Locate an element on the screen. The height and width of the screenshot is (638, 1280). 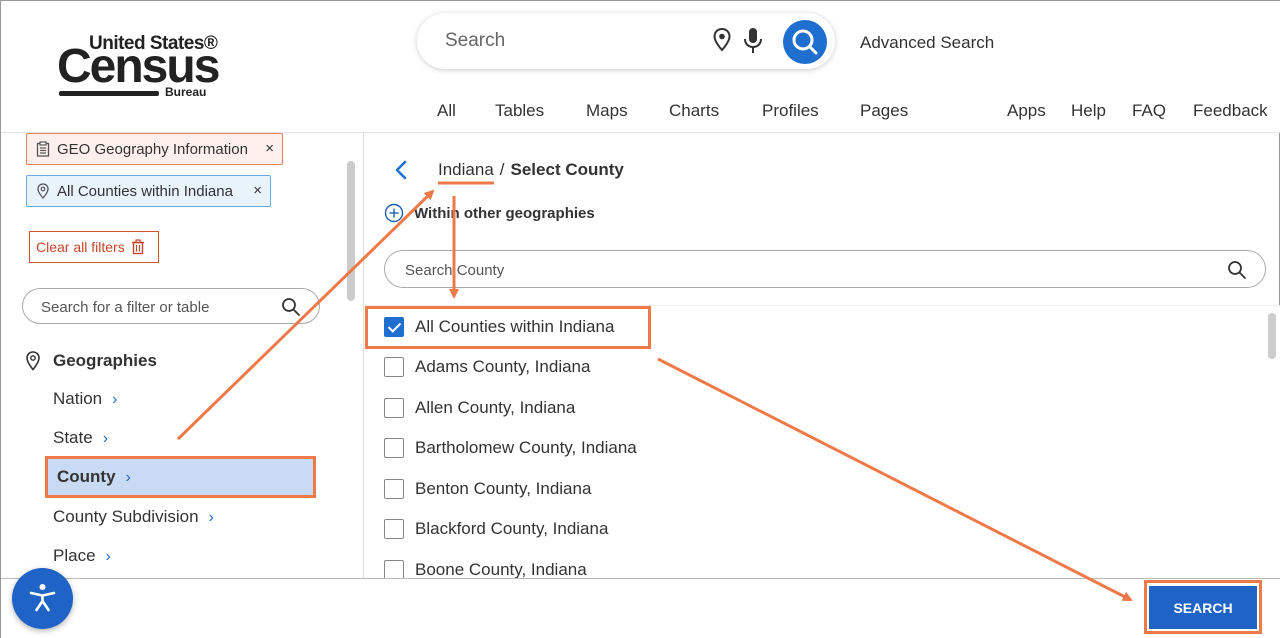
county-option: Benton County, Indiana is located at coordinates (487, 489).